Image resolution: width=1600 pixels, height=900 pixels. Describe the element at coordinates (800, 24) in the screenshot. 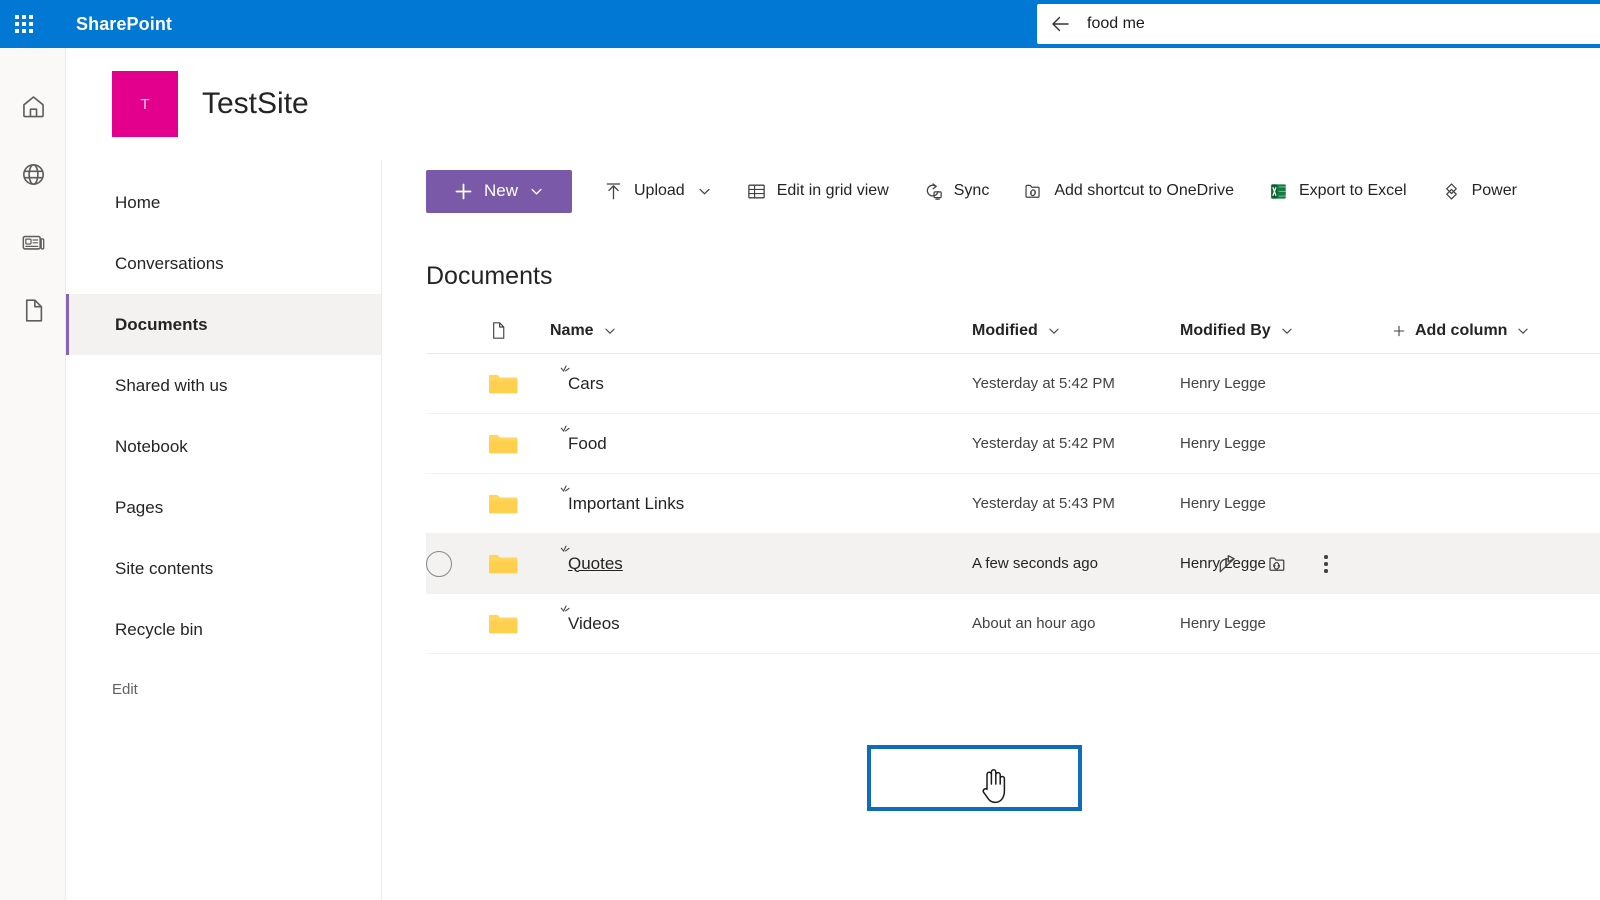

I see `suite-bar: SharePoint` at that location.